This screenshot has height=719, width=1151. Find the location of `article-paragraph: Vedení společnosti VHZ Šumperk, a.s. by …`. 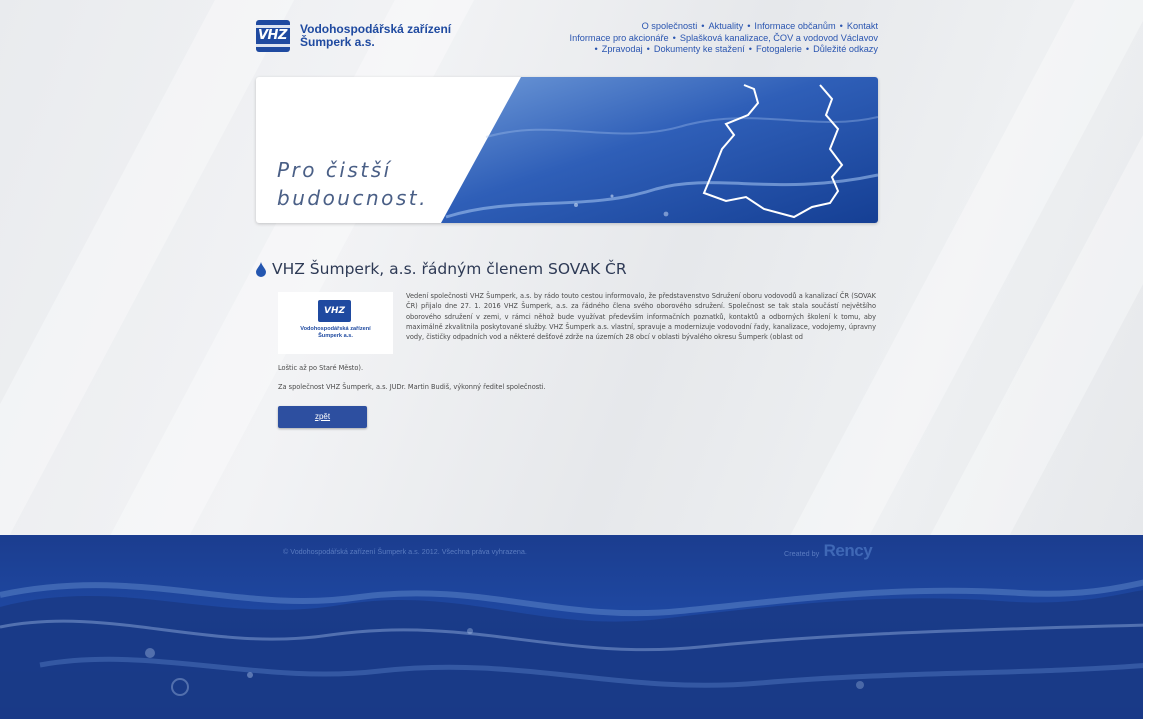

article-paragraph: Vedení společnosti VHZ Šumperk, a.s. by … is located at coordinates (641, 317).